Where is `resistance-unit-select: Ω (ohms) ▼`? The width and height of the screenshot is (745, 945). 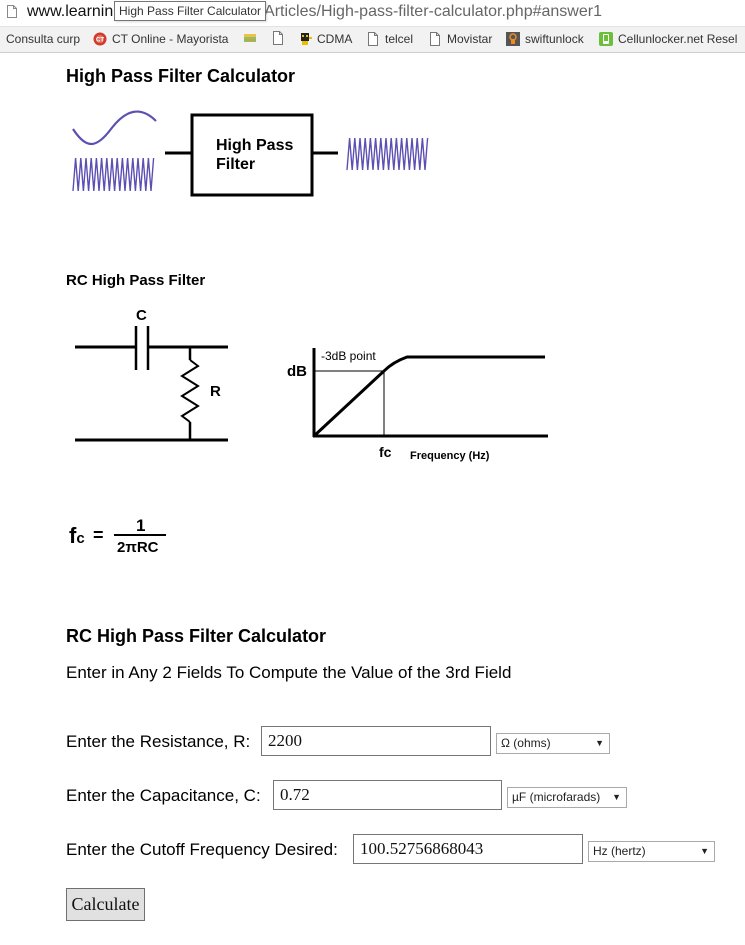 resistance-unit-select: Ω (ohms) ▼ is located at coordinates (553, 743).